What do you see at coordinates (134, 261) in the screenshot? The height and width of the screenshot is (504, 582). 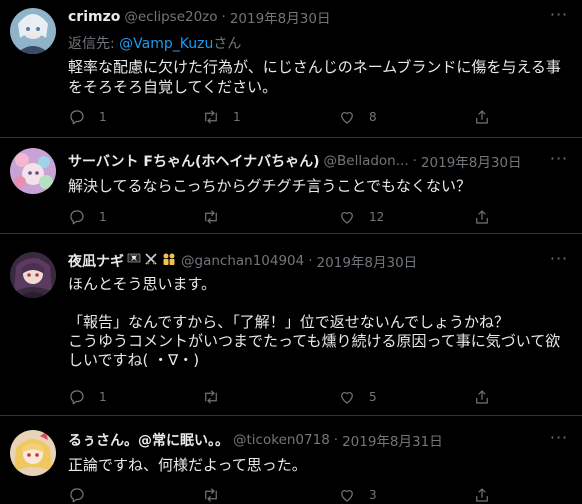 I see `pirate-flag-icon` at bounding box center [134, 261].